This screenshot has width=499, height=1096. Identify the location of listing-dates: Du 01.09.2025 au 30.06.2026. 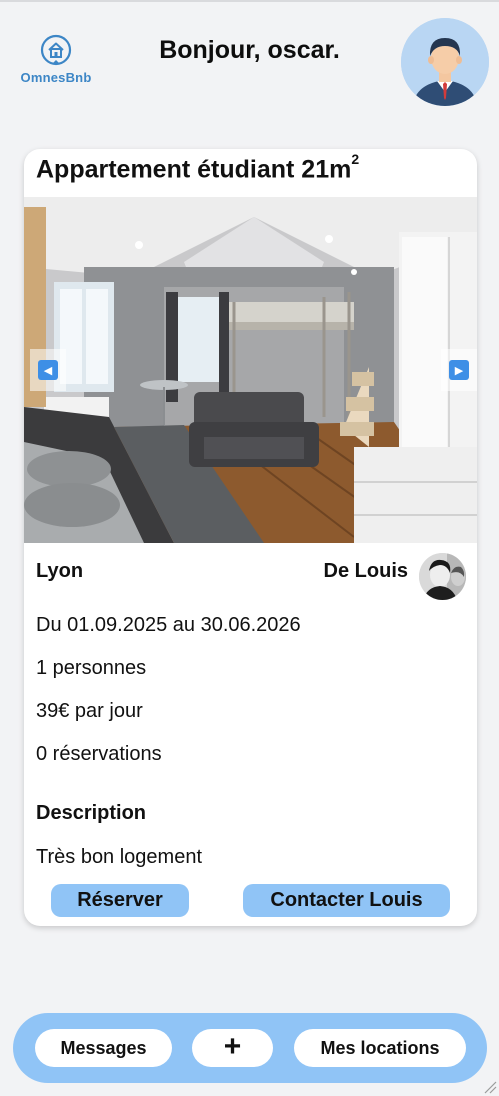
(168, 625).